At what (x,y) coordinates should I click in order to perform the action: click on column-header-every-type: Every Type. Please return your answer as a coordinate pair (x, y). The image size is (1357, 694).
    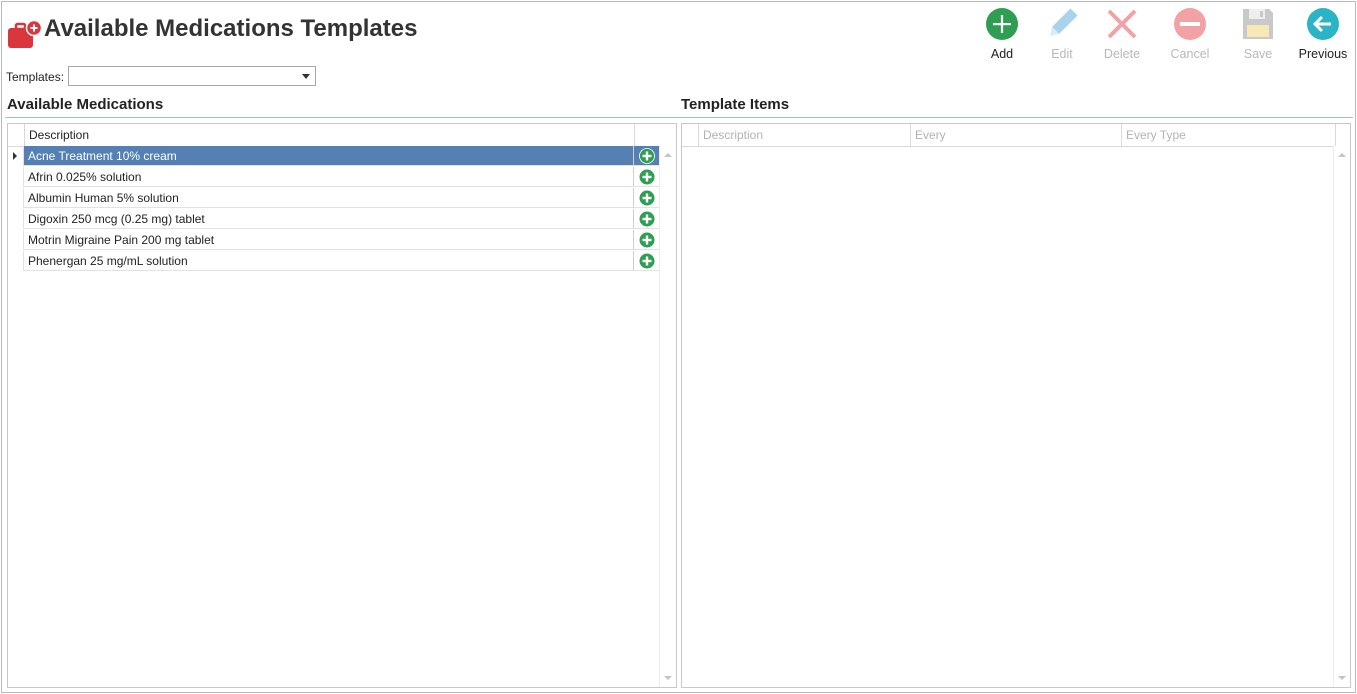
    Looking at the image, I should click on (1228, 135).